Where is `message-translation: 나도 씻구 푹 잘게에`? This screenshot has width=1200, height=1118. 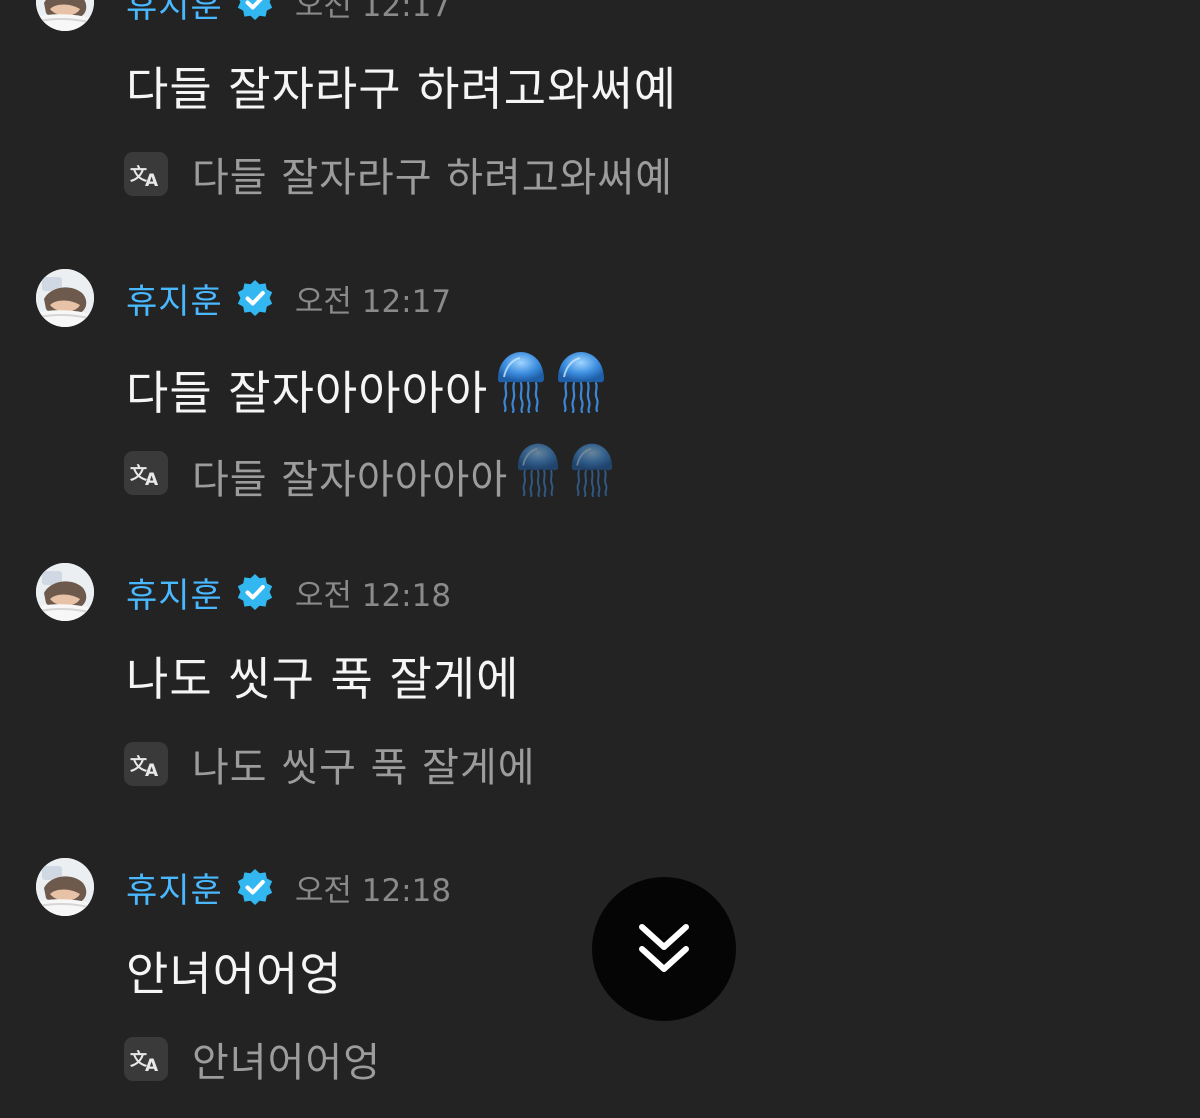 message-translation: 나도 씻구 푹 잘게에 is located at coordinates (330, 764).